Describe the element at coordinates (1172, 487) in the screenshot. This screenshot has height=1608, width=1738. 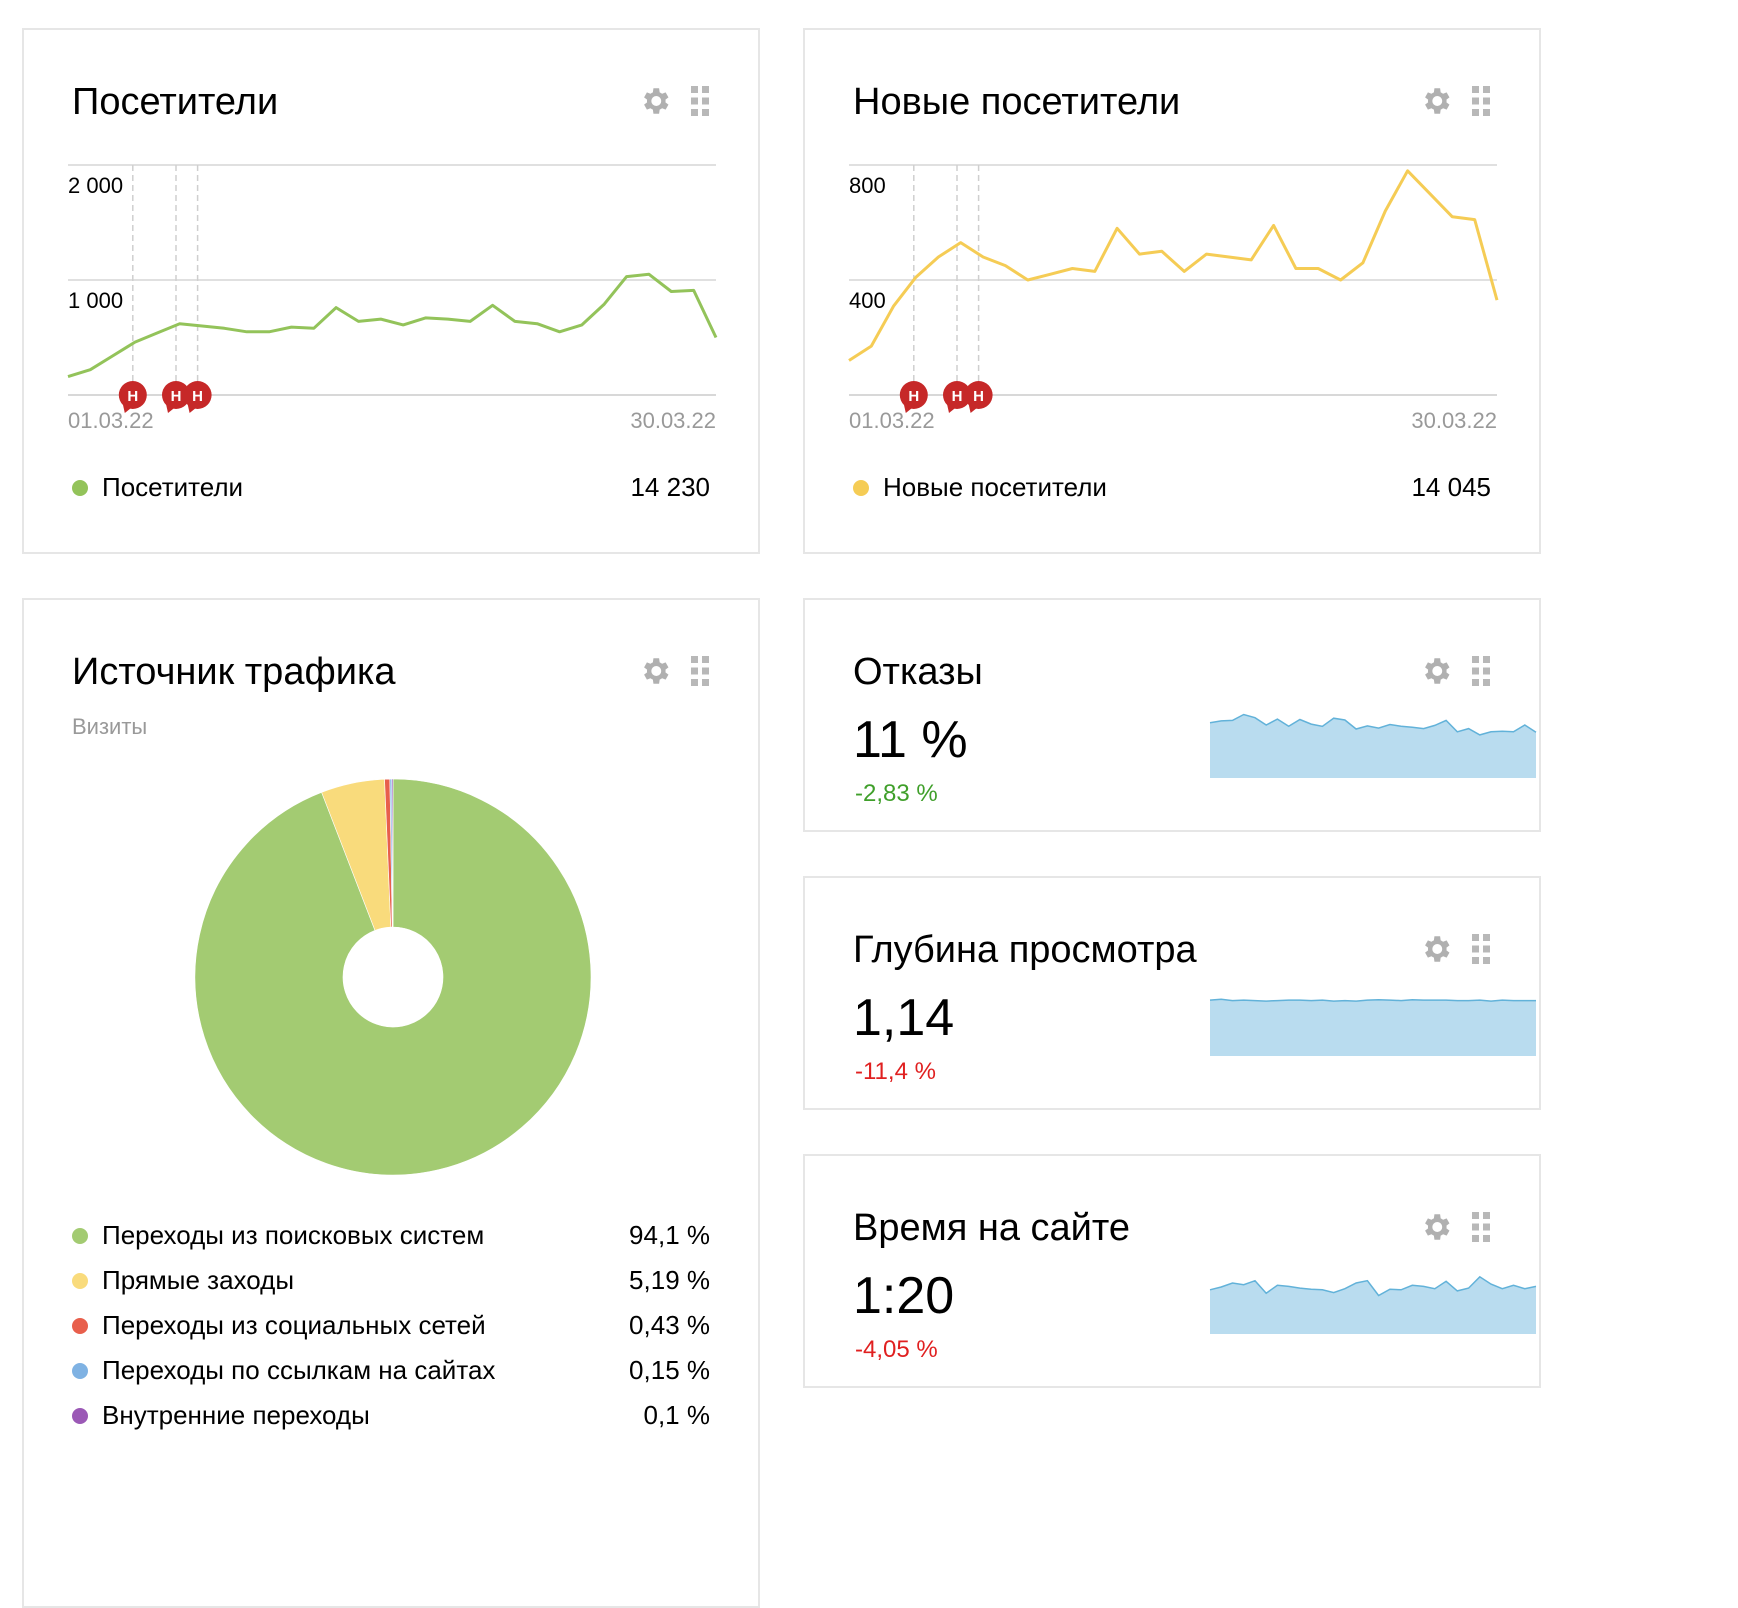
I see `legend-item: Новые посетители 14 045` at that location.